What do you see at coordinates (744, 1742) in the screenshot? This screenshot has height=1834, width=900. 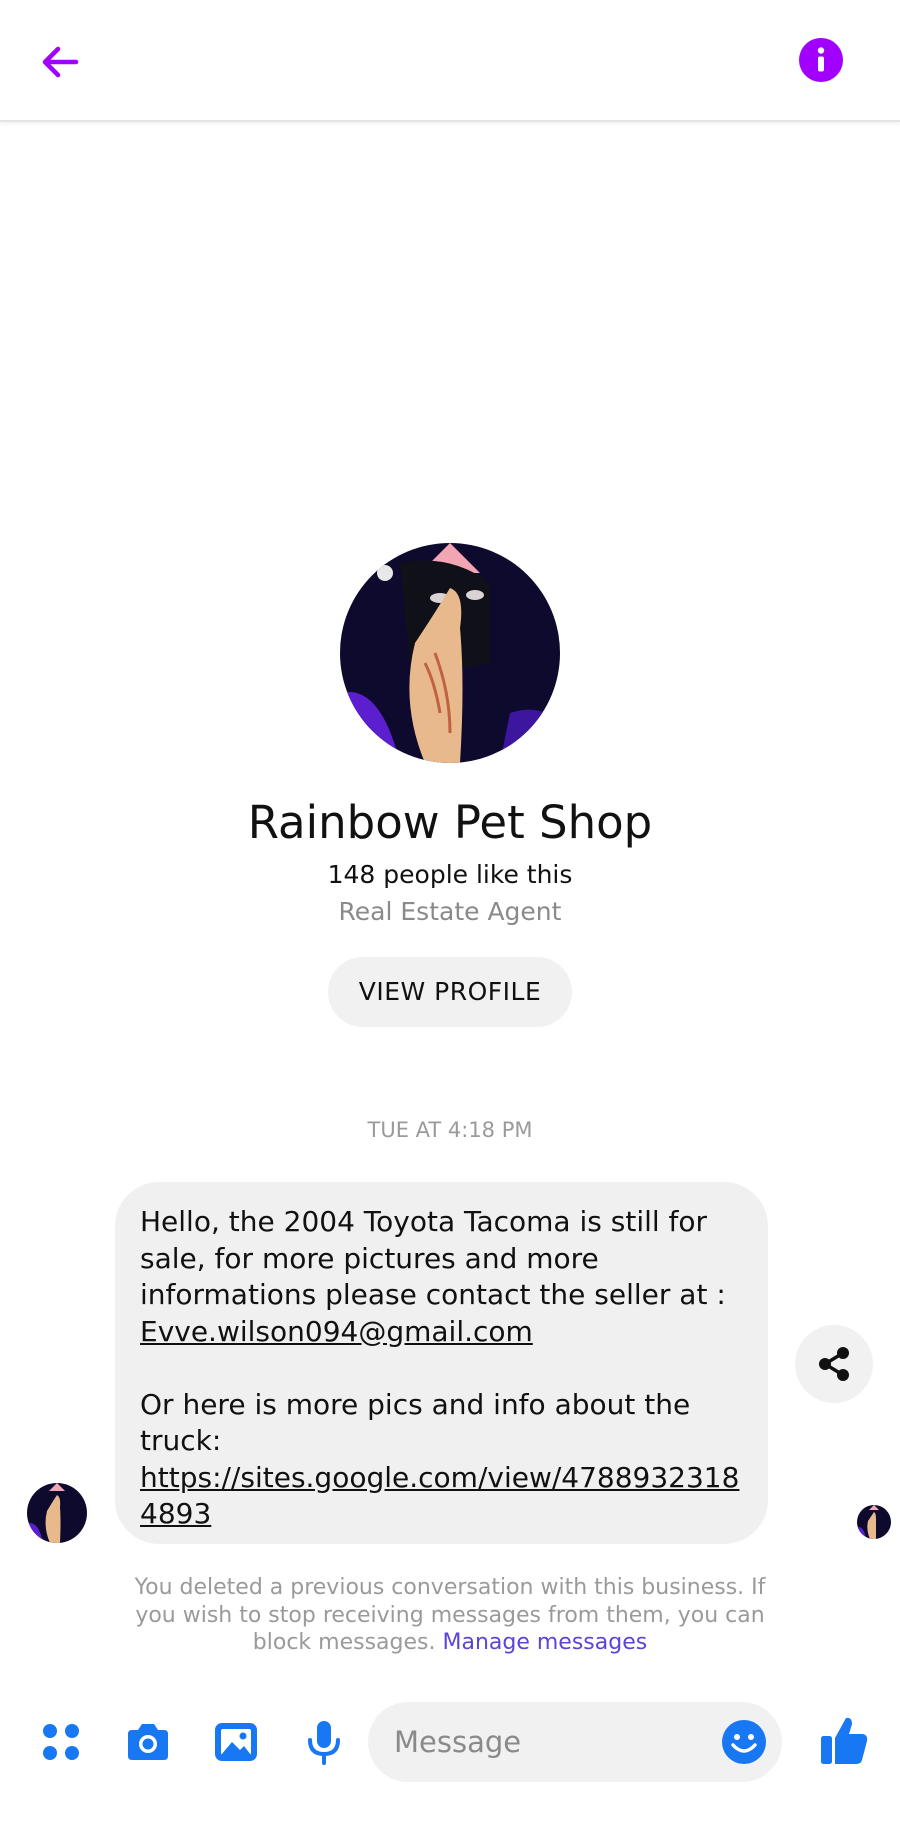 I see `emoji-icon` at bounding box center [744, 1742].